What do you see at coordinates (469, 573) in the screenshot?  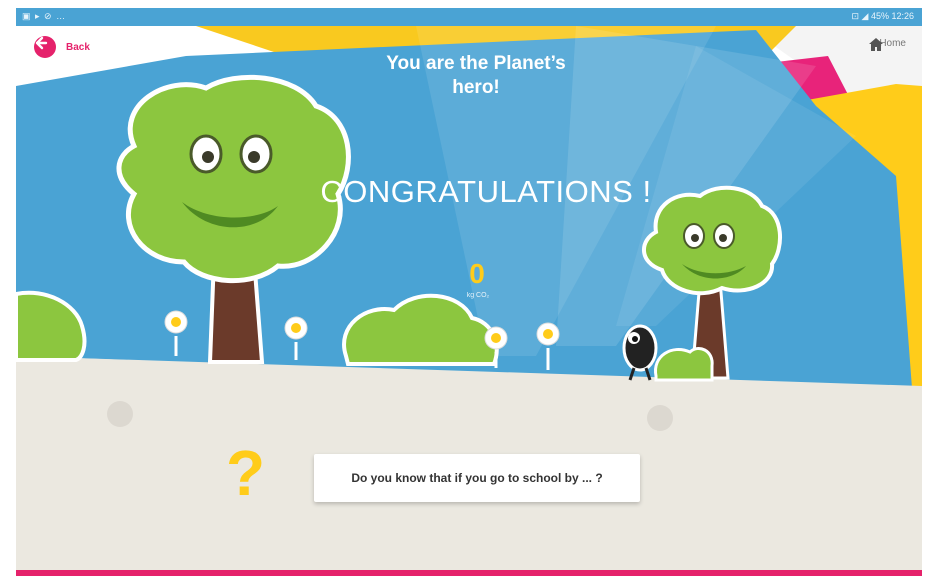 I see `bottom-accent-strip` at bounding box center [469, 573].